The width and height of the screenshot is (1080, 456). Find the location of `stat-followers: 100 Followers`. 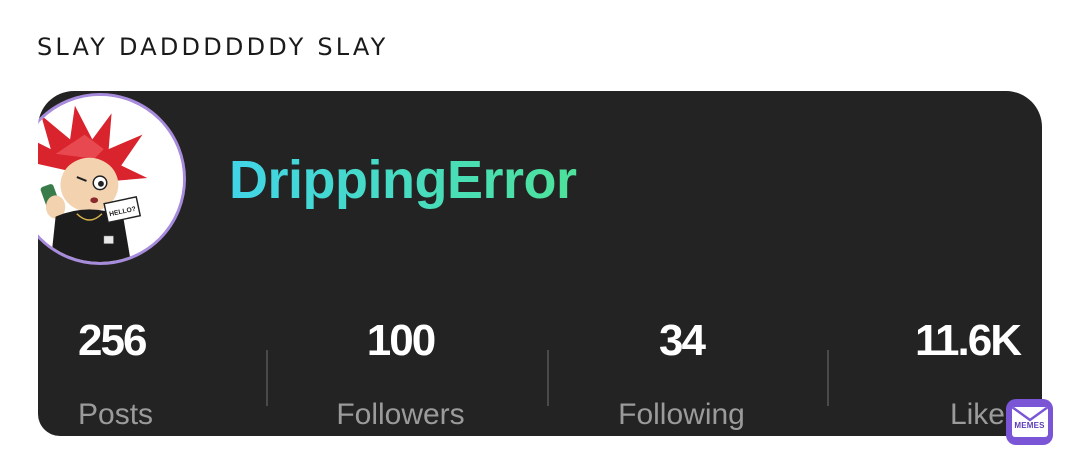

stat-followers: 100 Followers is located at coordinates (400, 374).